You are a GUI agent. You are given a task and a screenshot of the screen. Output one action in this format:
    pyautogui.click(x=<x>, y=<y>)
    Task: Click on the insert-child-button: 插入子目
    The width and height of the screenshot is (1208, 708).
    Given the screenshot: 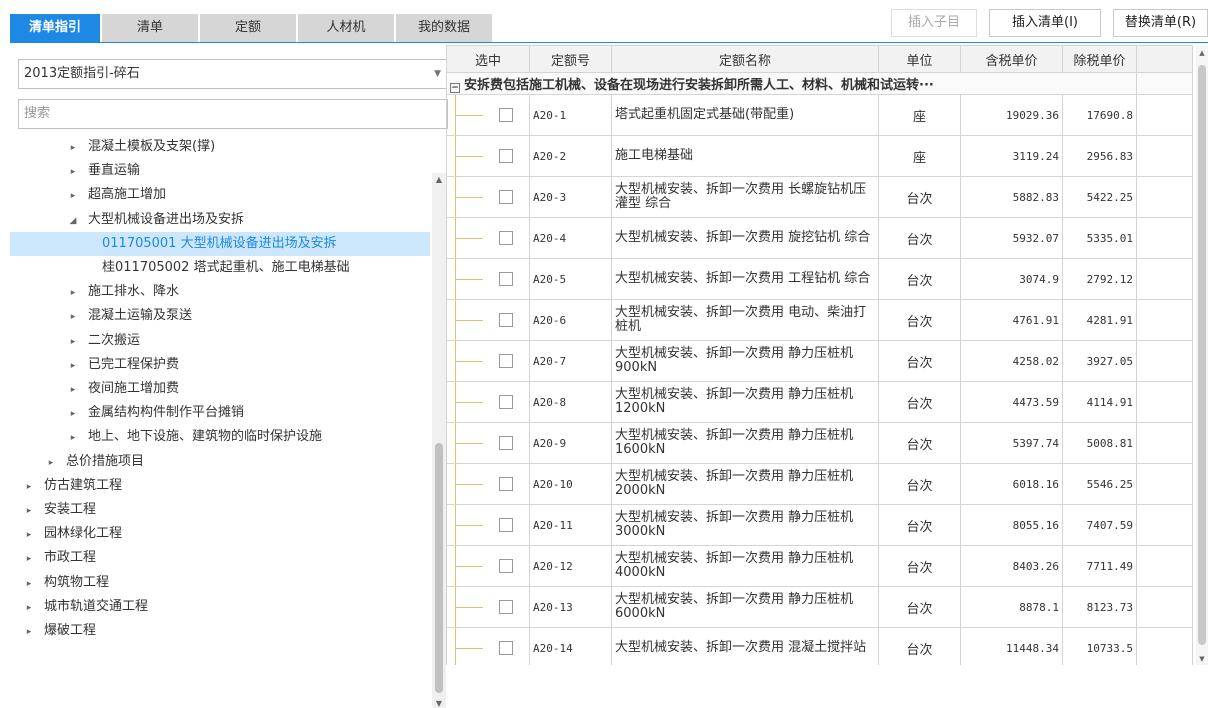 What is the action you would take?
    pyautogui.click(x=934, y=23)
    